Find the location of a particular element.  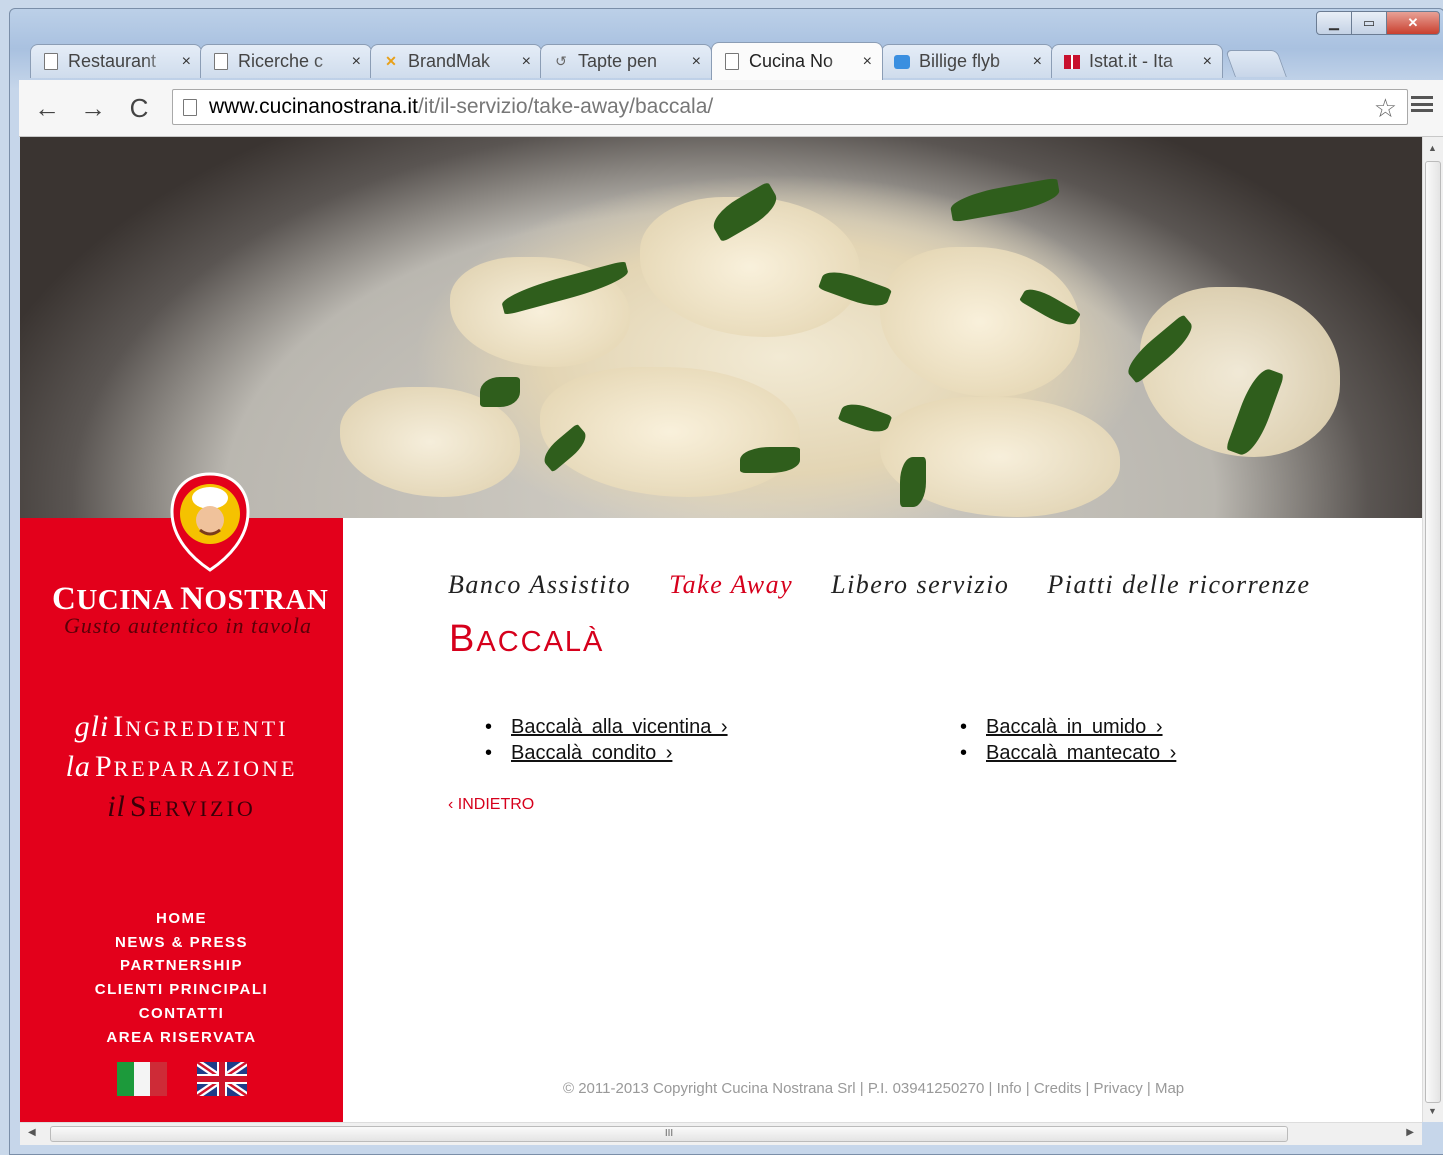

loading-icon: ↺ is located at coordinates (561, 61).